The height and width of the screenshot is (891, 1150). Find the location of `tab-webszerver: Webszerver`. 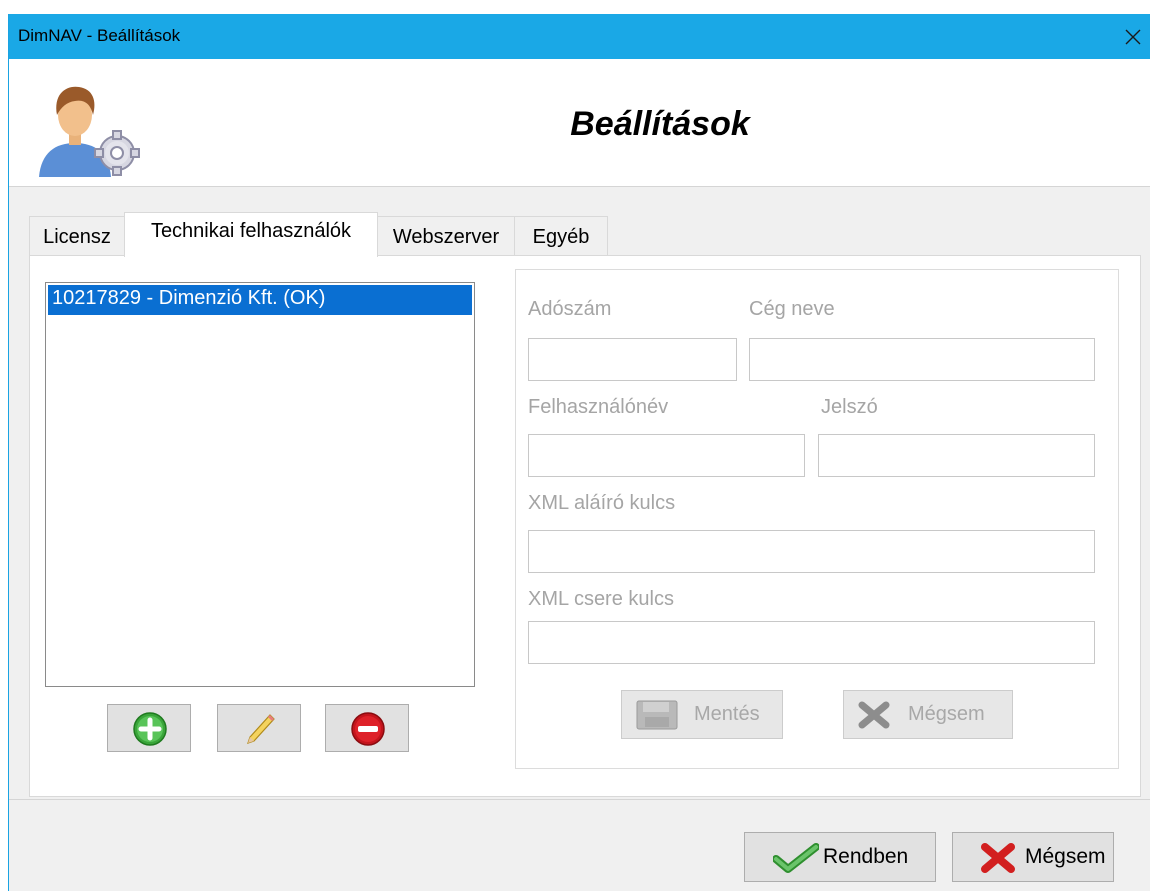

tab-webszerver: Webszerver is located at coordinates (446, 236).